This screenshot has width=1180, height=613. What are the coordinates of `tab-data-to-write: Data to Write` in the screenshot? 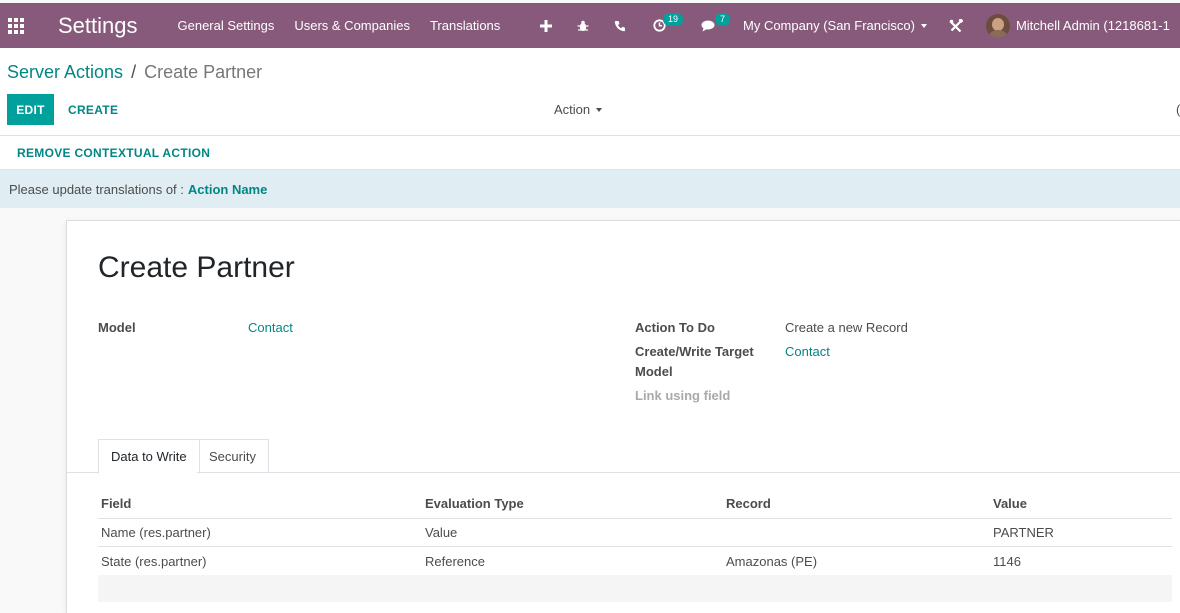 It's located at (149, 456).